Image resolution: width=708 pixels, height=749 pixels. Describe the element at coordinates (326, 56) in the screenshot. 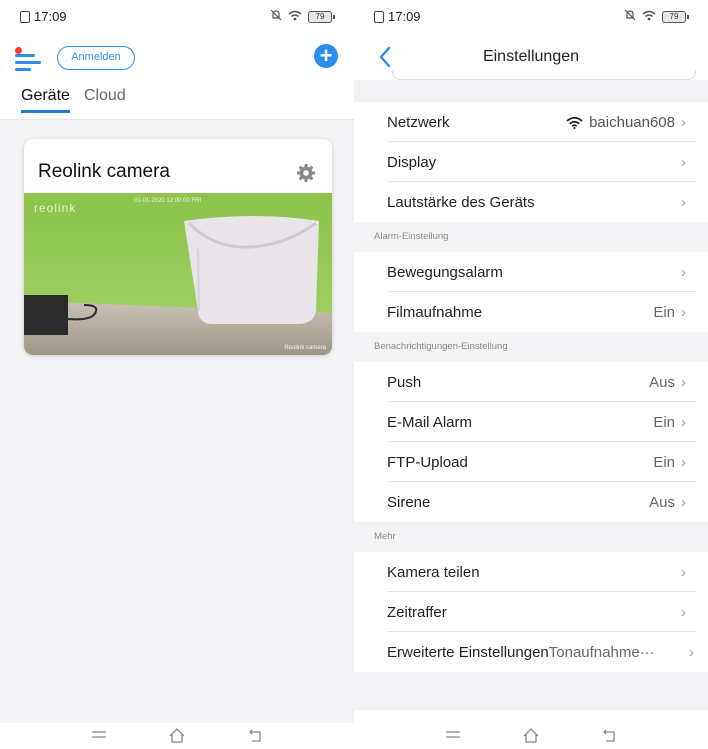

I see `add-icon: +` at that location.